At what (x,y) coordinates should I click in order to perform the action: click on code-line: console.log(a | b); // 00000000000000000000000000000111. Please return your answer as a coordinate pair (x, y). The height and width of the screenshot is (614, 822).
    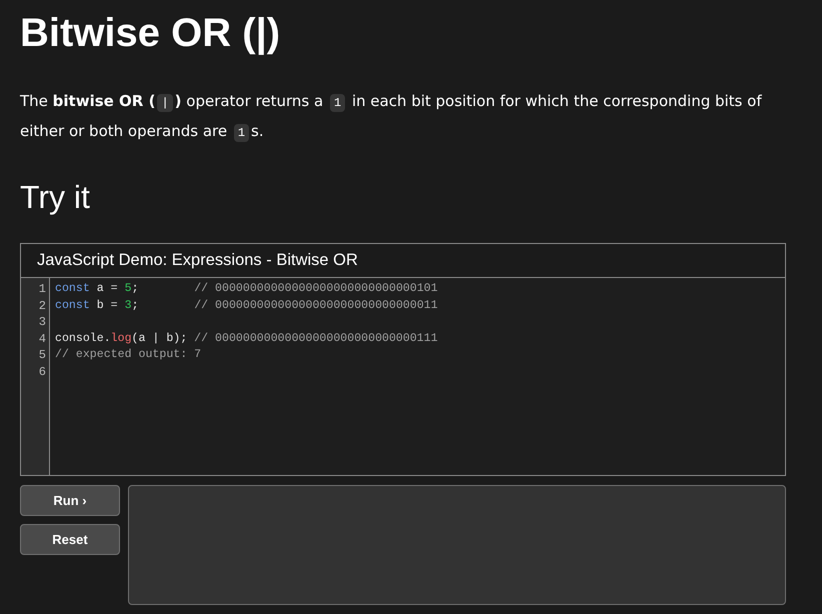
    Looking at the image, I should click on (246, 338).